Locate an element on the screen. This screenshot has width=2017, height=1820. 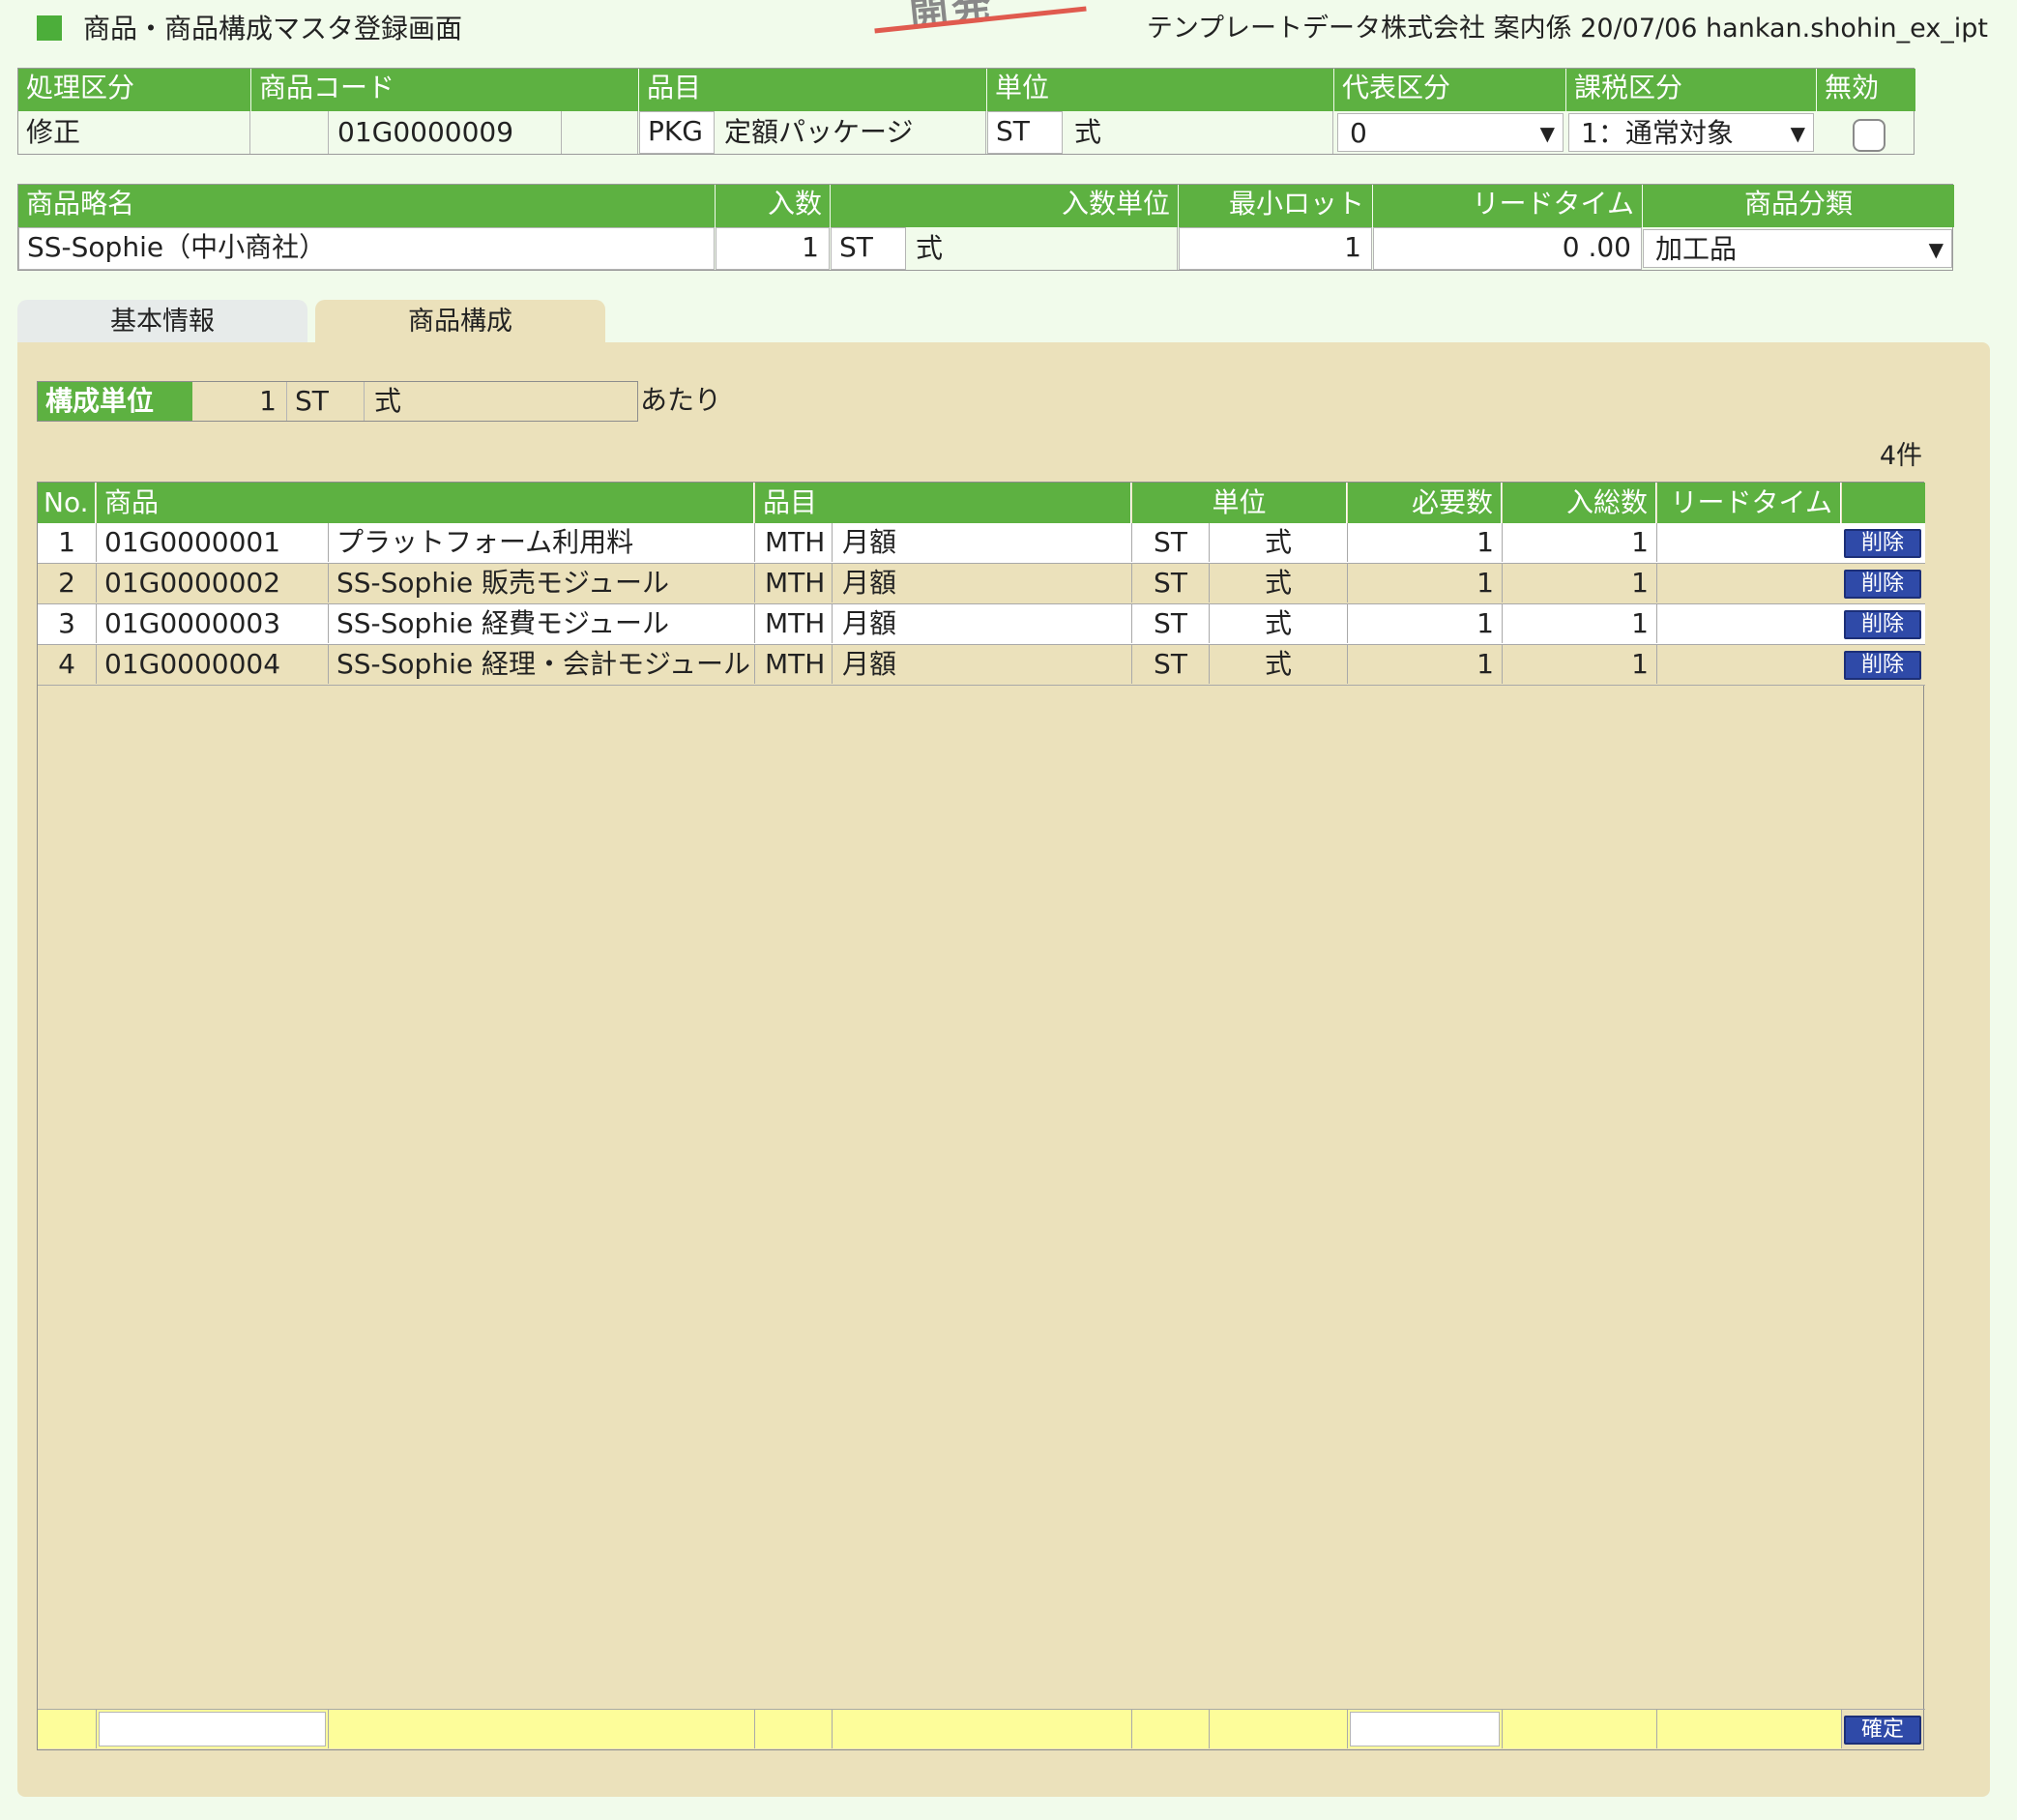
new-total-cell is located at coordinates (1580, 1729).